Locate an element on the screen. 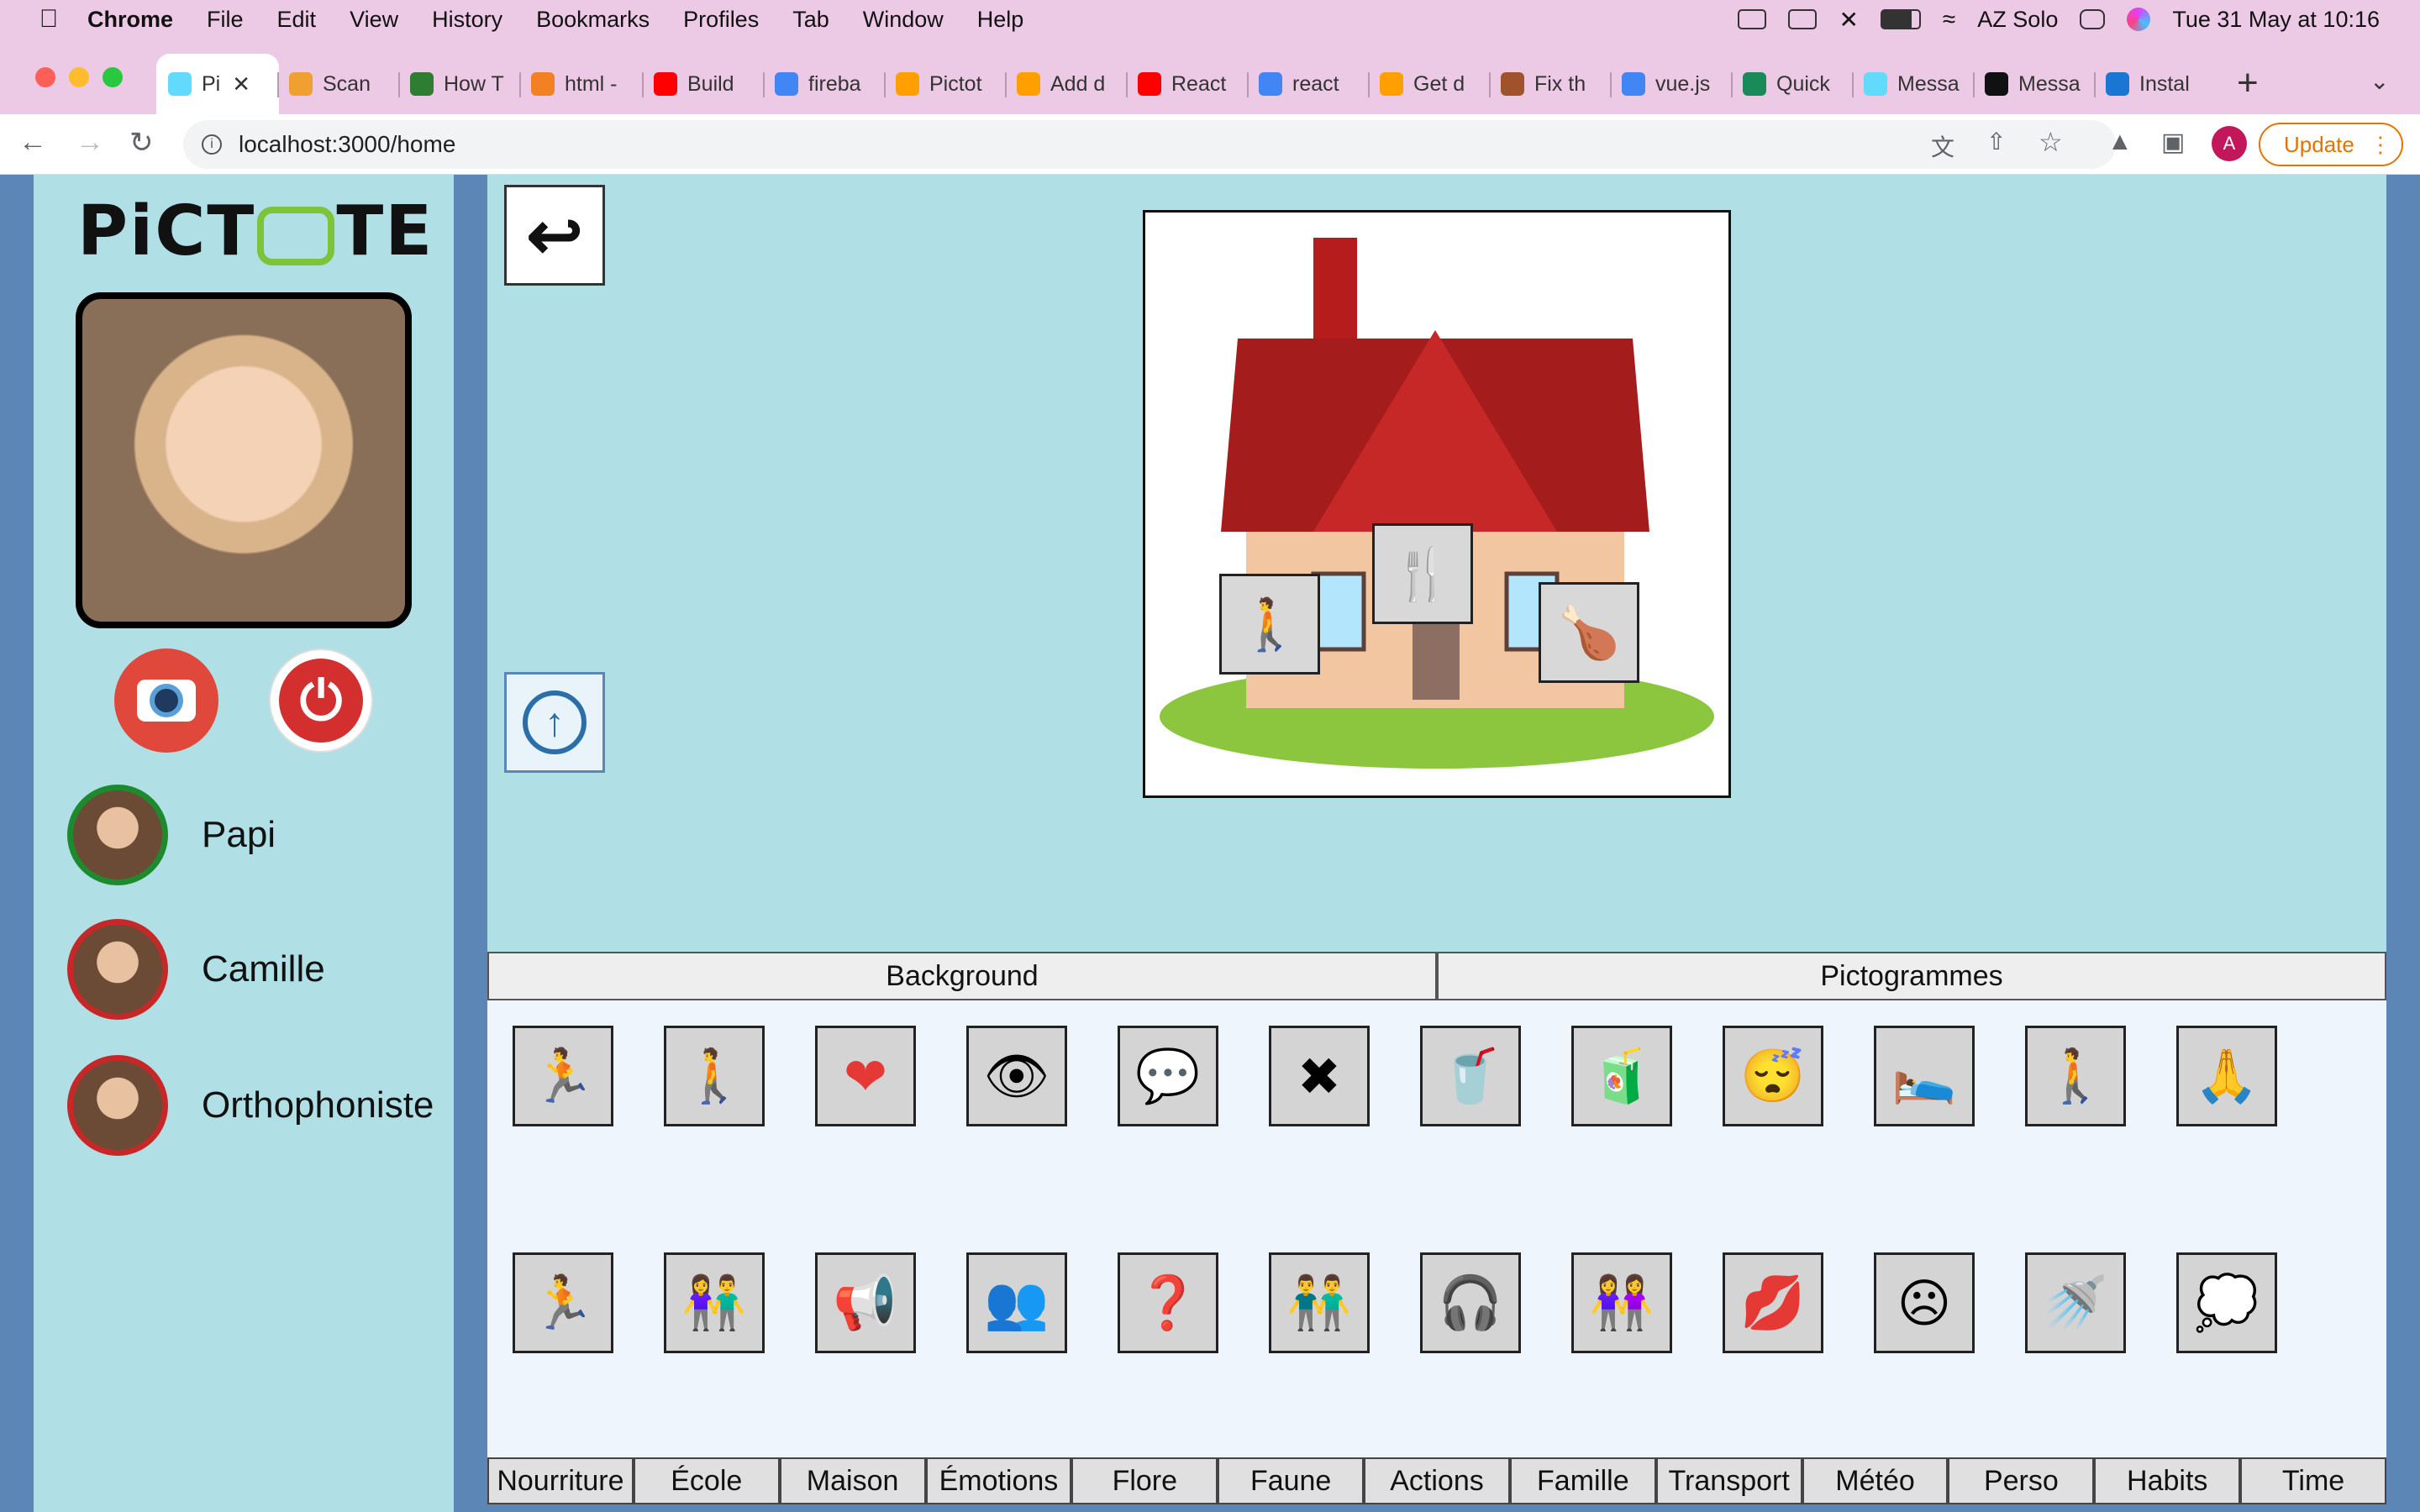 The height and width of the screenshot is (1512, 2420). extensions-icon: ▲ is located at coordinates (2120, 142).